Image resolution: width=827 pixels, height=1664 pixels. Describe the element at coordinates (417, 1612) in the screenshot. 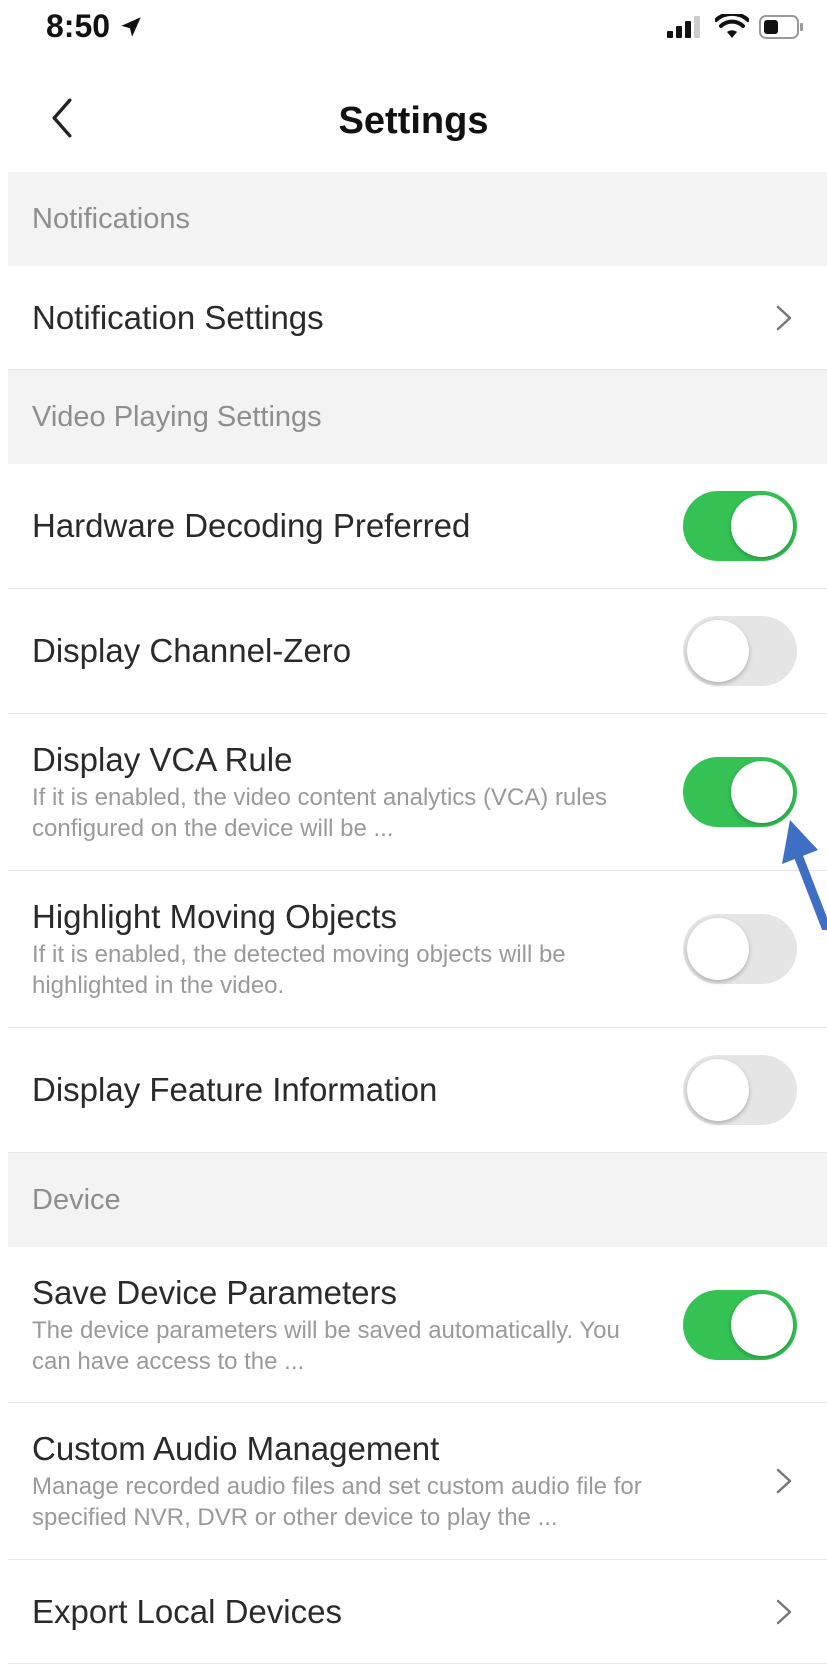

I see `export-local-devices-row: Export Local Devices` at that location.